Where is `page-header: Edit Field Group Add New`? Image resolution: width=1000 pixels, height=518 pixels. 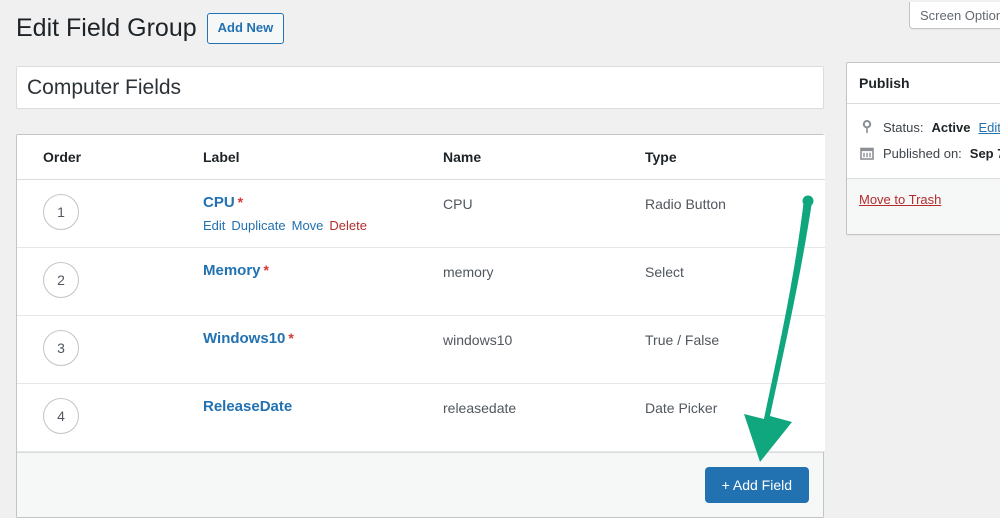 page-header: Edit Field Group Add New is located at coordinates (150, 28).